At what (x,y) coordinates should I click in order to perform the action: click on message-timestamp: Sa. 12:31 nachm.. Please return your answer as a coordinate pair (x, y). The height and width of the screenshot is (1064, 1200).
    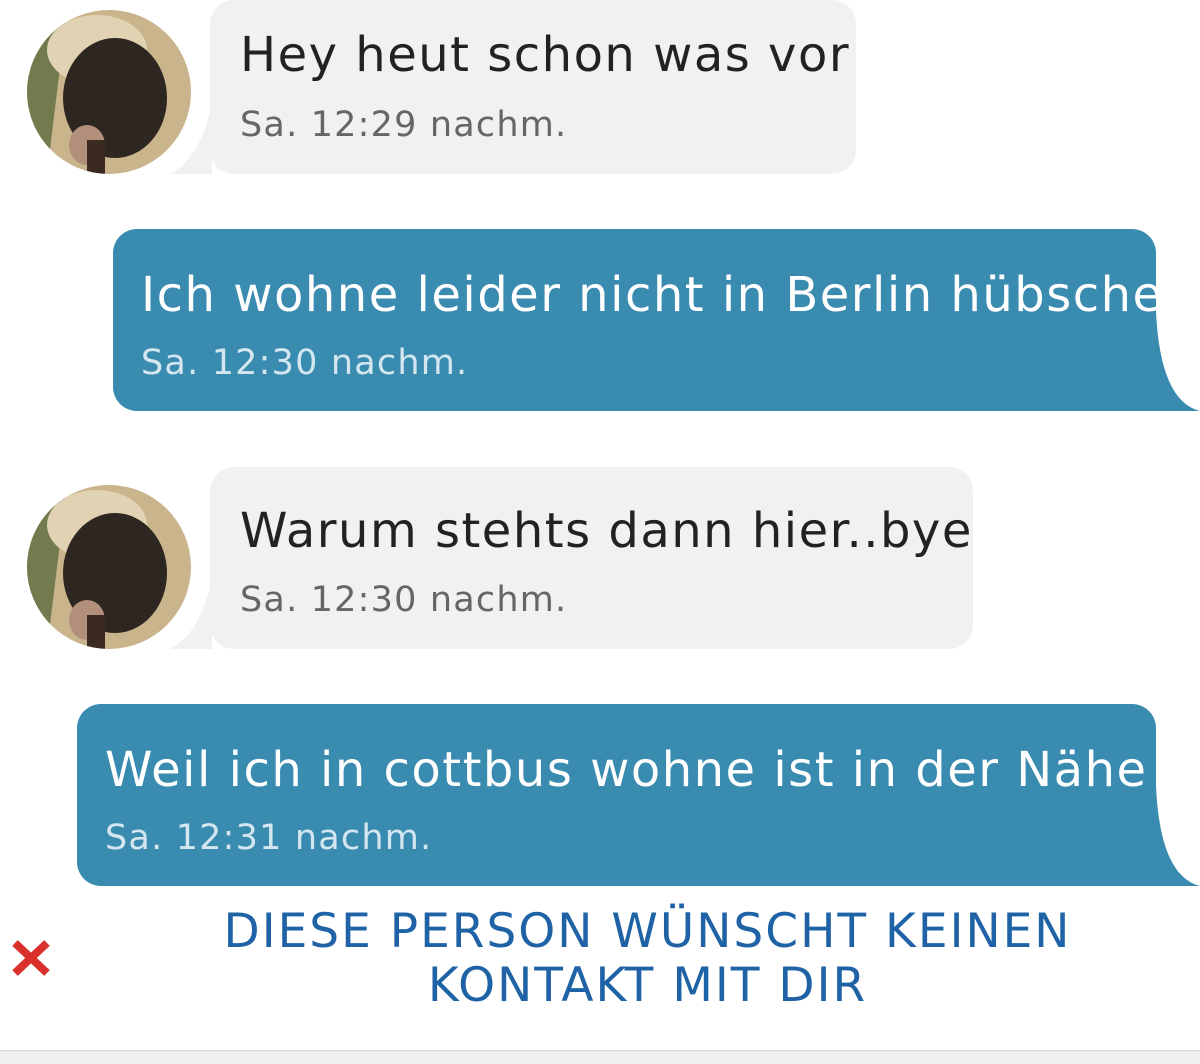
    Looking at the image, I should click on (269, 838).